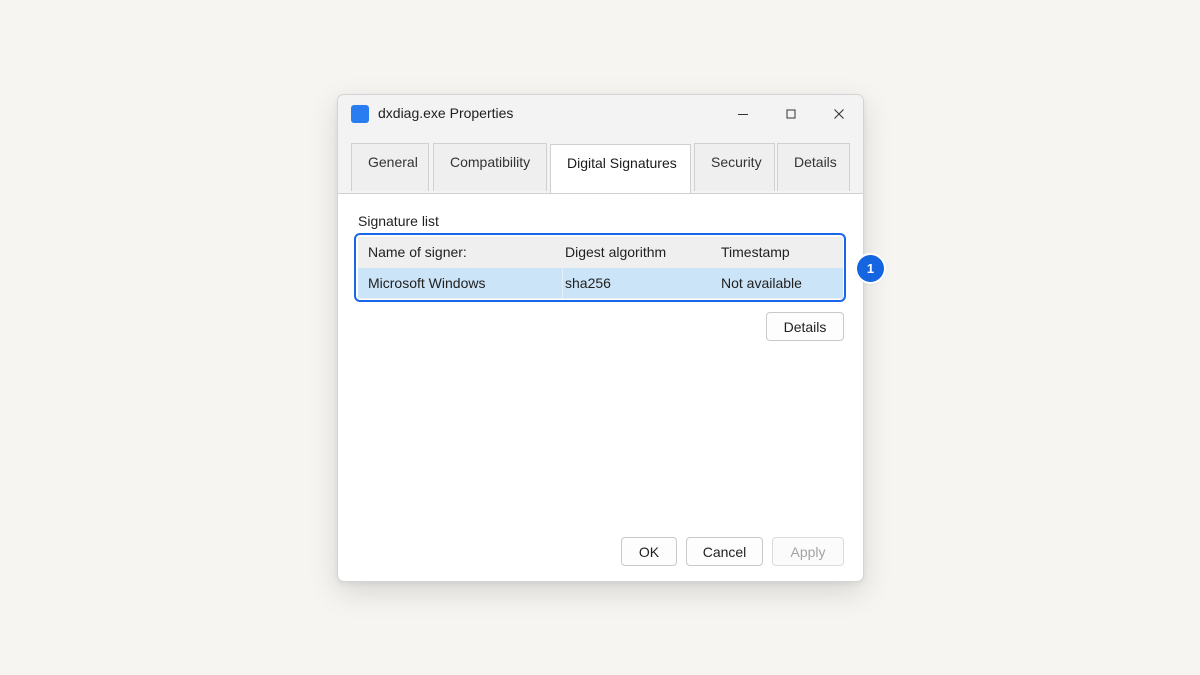  I want to click on minimize-button, so click(743, 114).